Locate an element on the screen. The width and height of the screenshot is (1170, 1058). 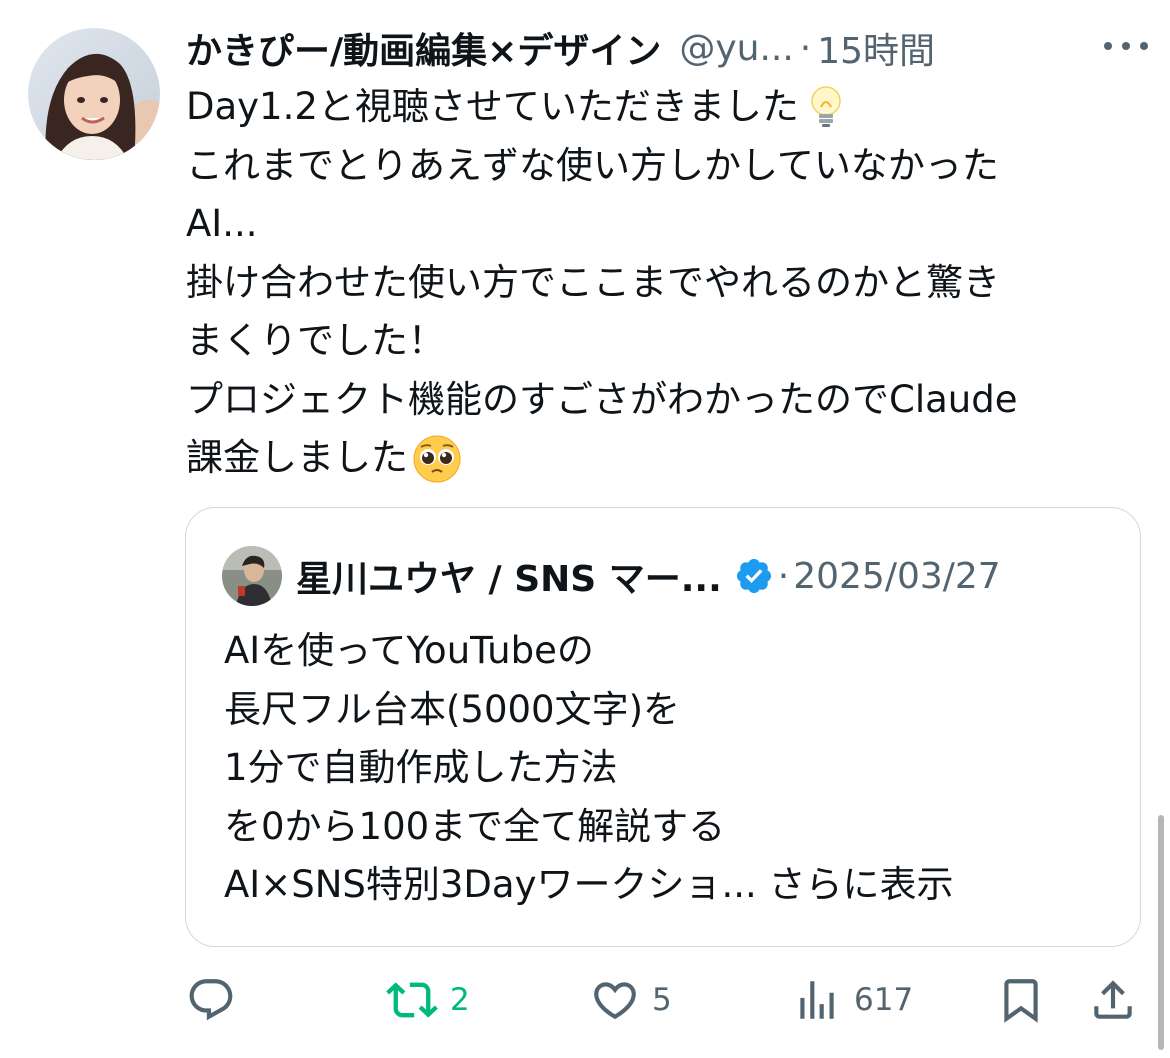
tweet-line: これまでとりあえずな使い方しかしていなかった is located at coordinates (592, 165).